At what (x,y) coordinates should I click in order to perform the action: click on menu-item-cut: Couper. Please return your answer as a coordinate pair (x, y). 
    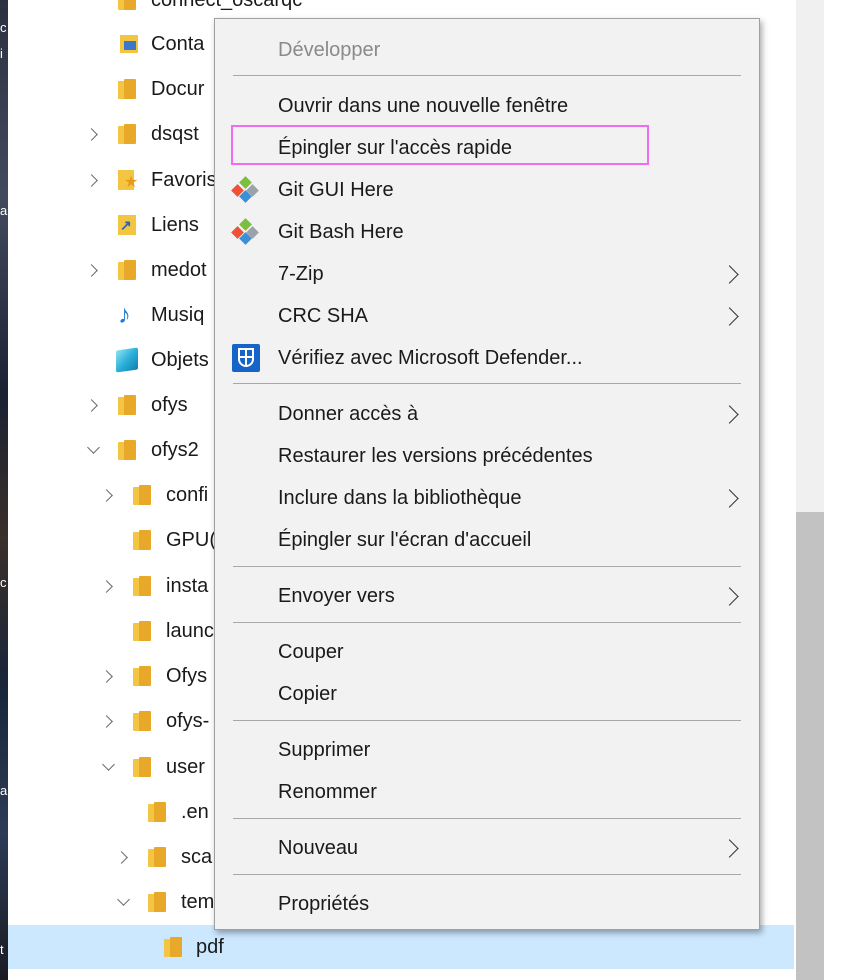
    Looking at the image, I should click on (487, 652).